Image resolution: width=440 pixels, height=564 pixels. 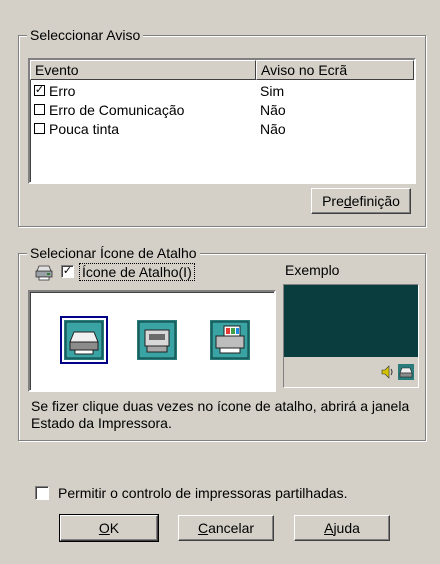 What do you see at coordinates (39, 90) in the screenshot?
I see `row-checkbox-error: ✓` at bounding box center [39, 90].